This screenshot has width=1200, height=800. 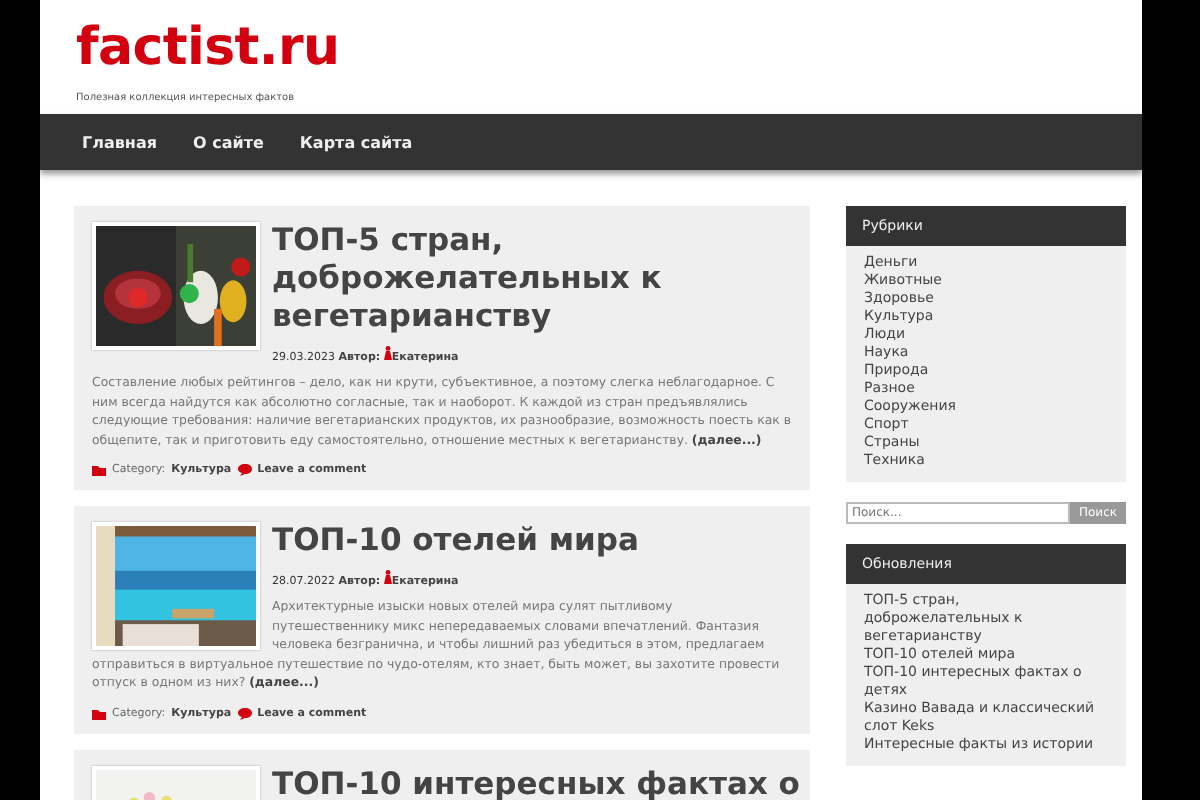 I want to click on nav-link: Карта сайта, so click(x=356, y=142).